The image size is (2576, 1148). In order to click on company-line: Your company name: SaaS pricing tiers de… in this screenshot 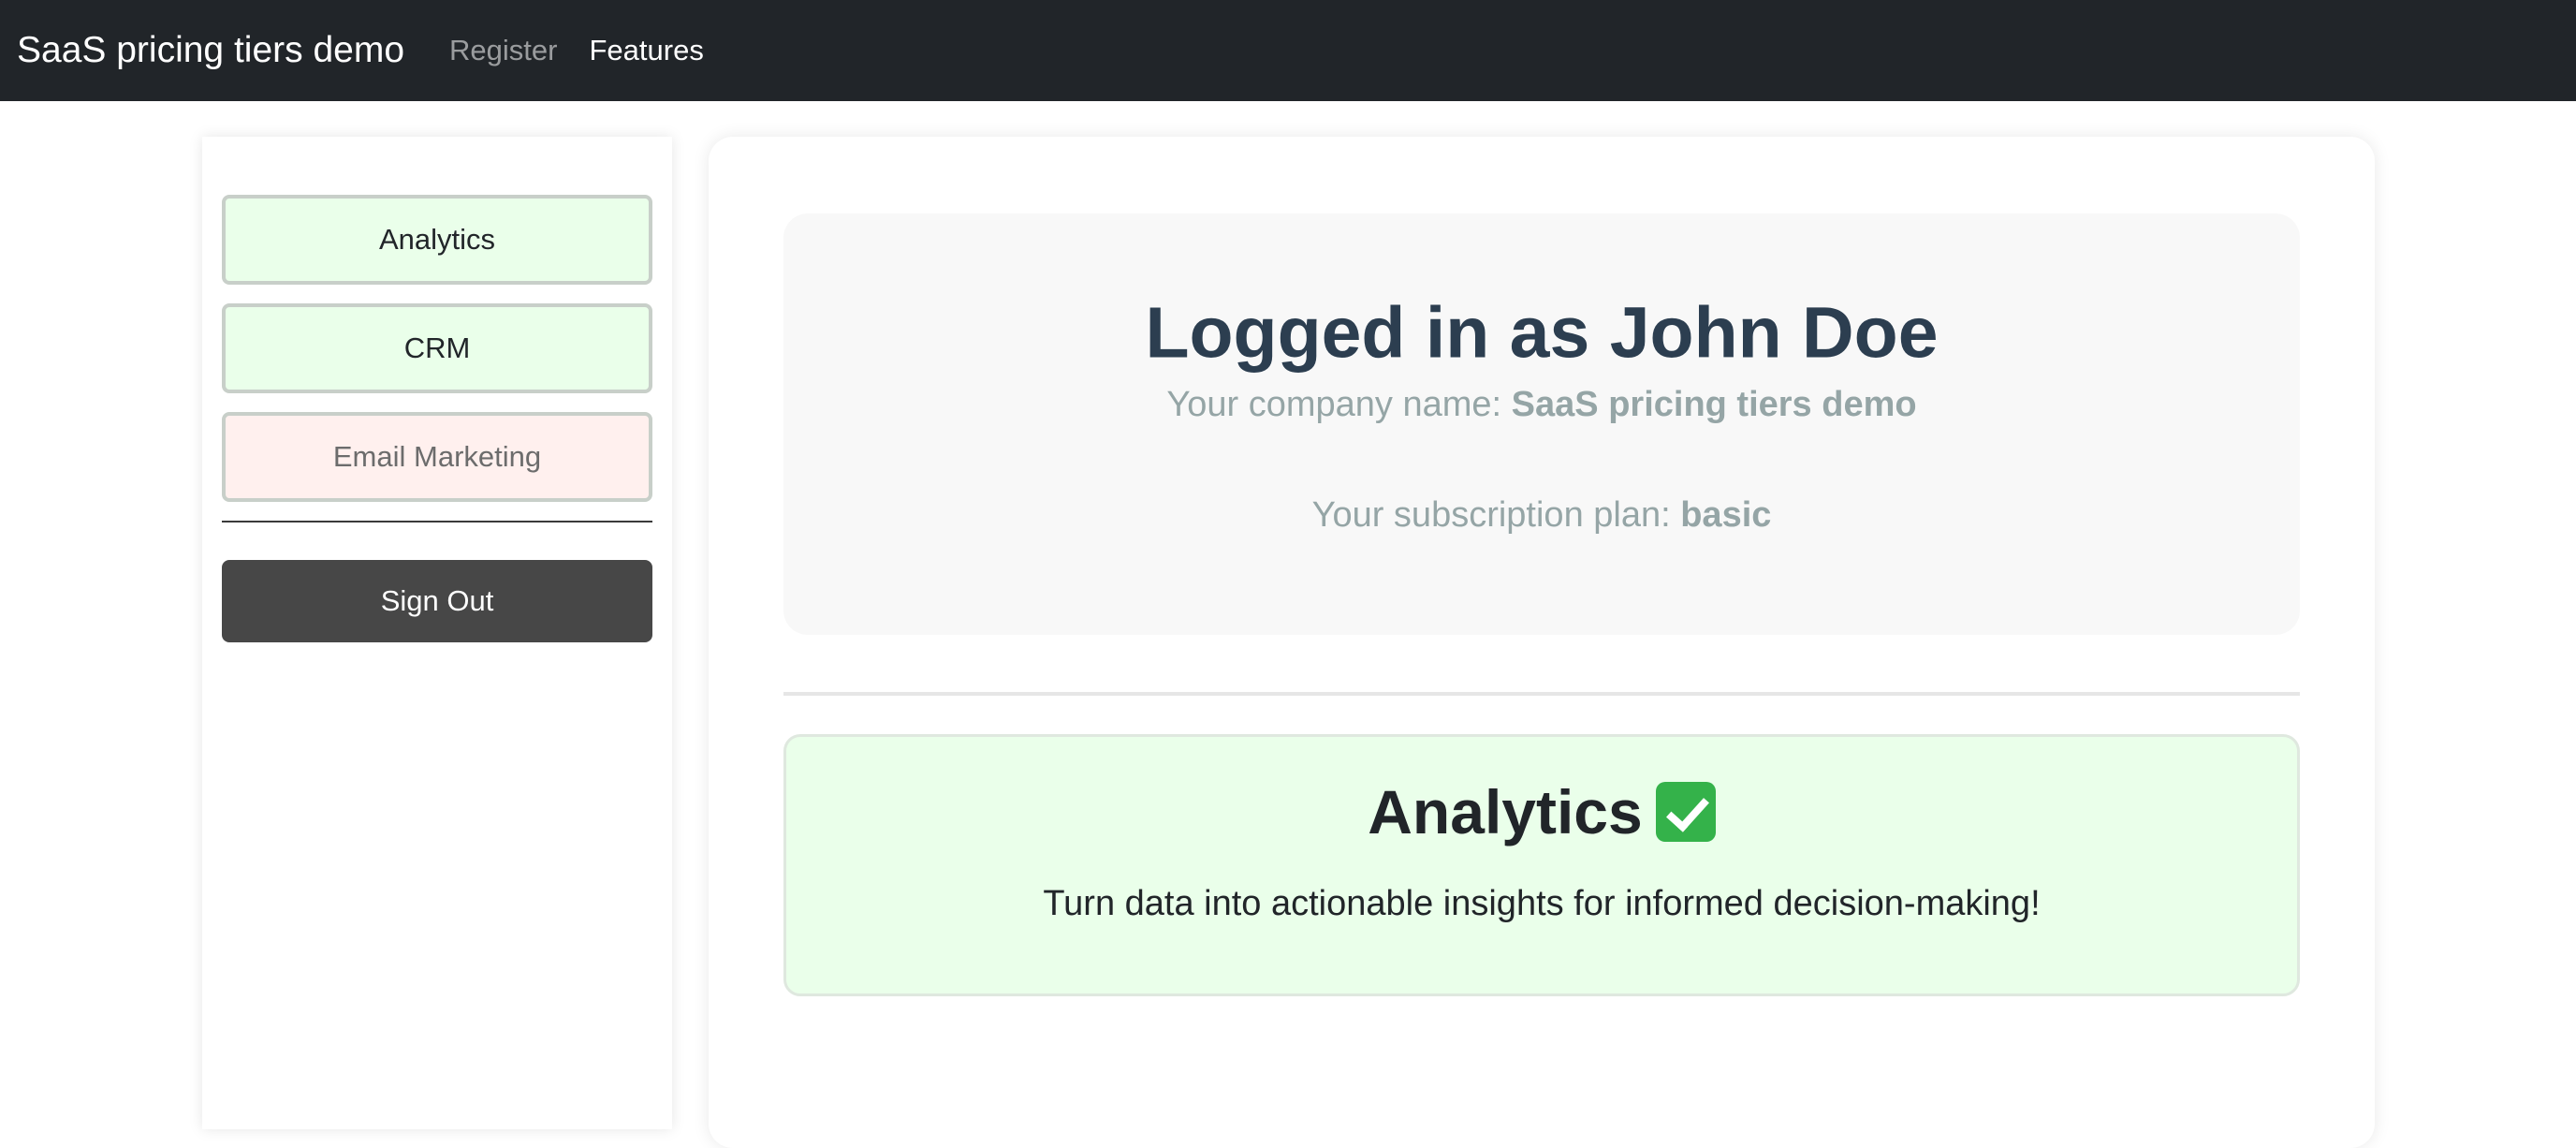, I will do `click(1541, 404)`.